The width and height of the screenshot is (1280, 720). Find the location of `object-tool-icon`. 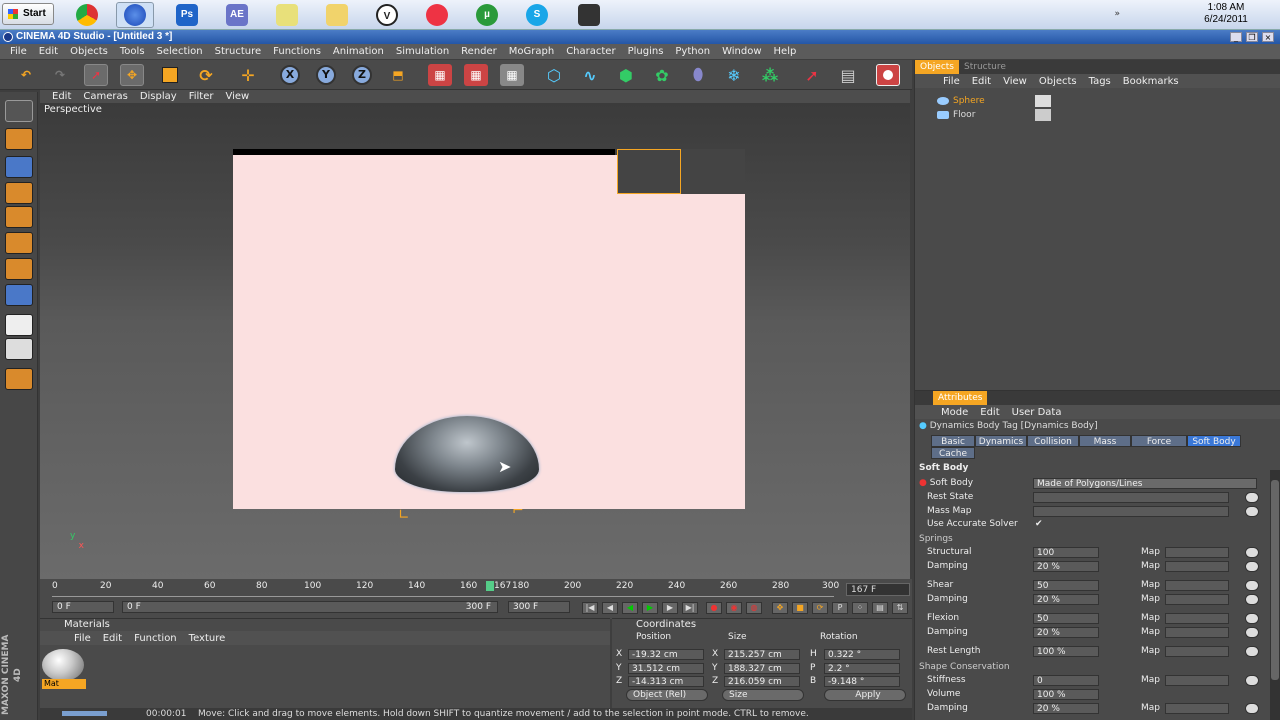

object-tool-icon is located at coordinates (19, 167).